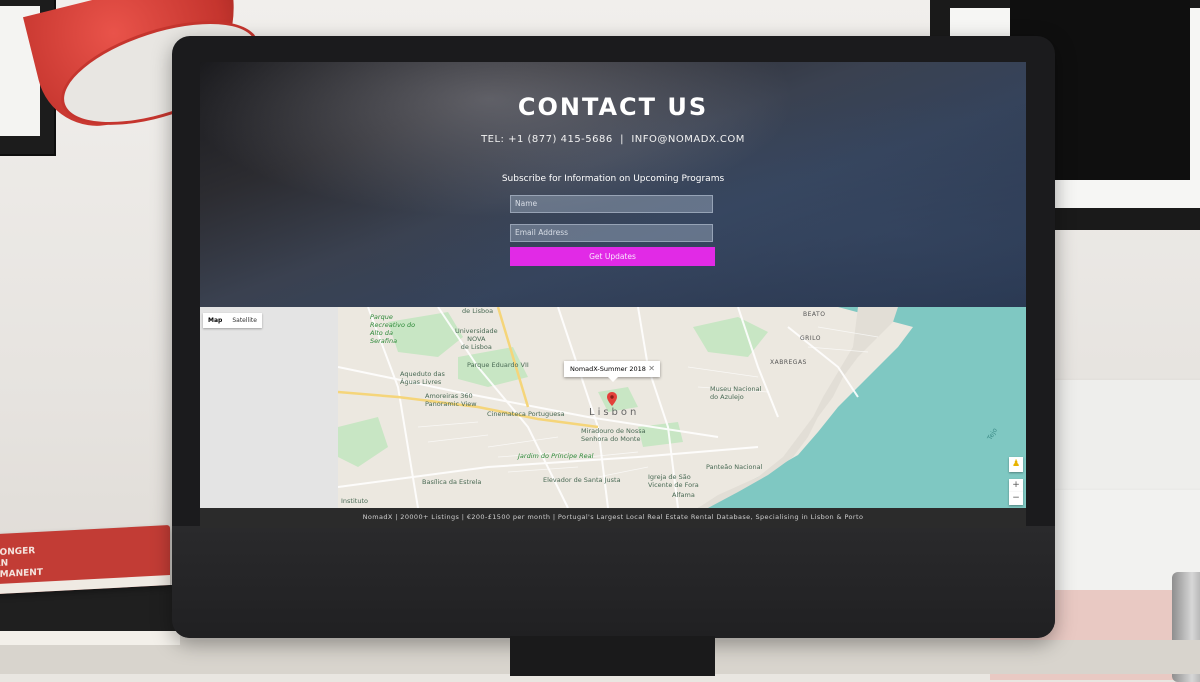  I want to click on zoom-out-button: −, so click(1016, 498).